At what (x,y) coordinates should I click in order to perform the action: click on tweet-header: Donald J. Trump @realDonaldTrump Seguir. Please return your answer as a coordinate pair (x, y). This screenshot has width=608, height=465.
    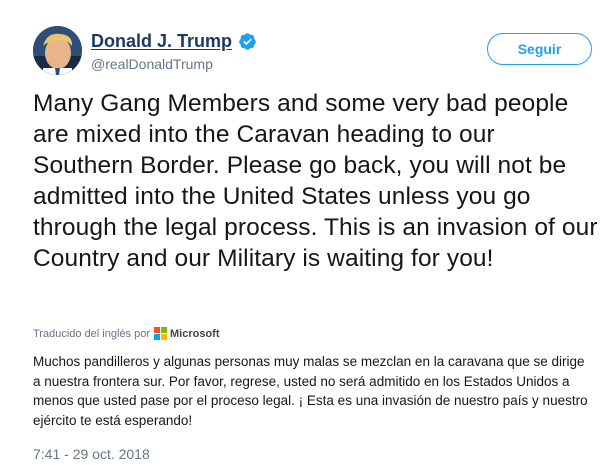
    Looking at the image, I should click on (320, 51).